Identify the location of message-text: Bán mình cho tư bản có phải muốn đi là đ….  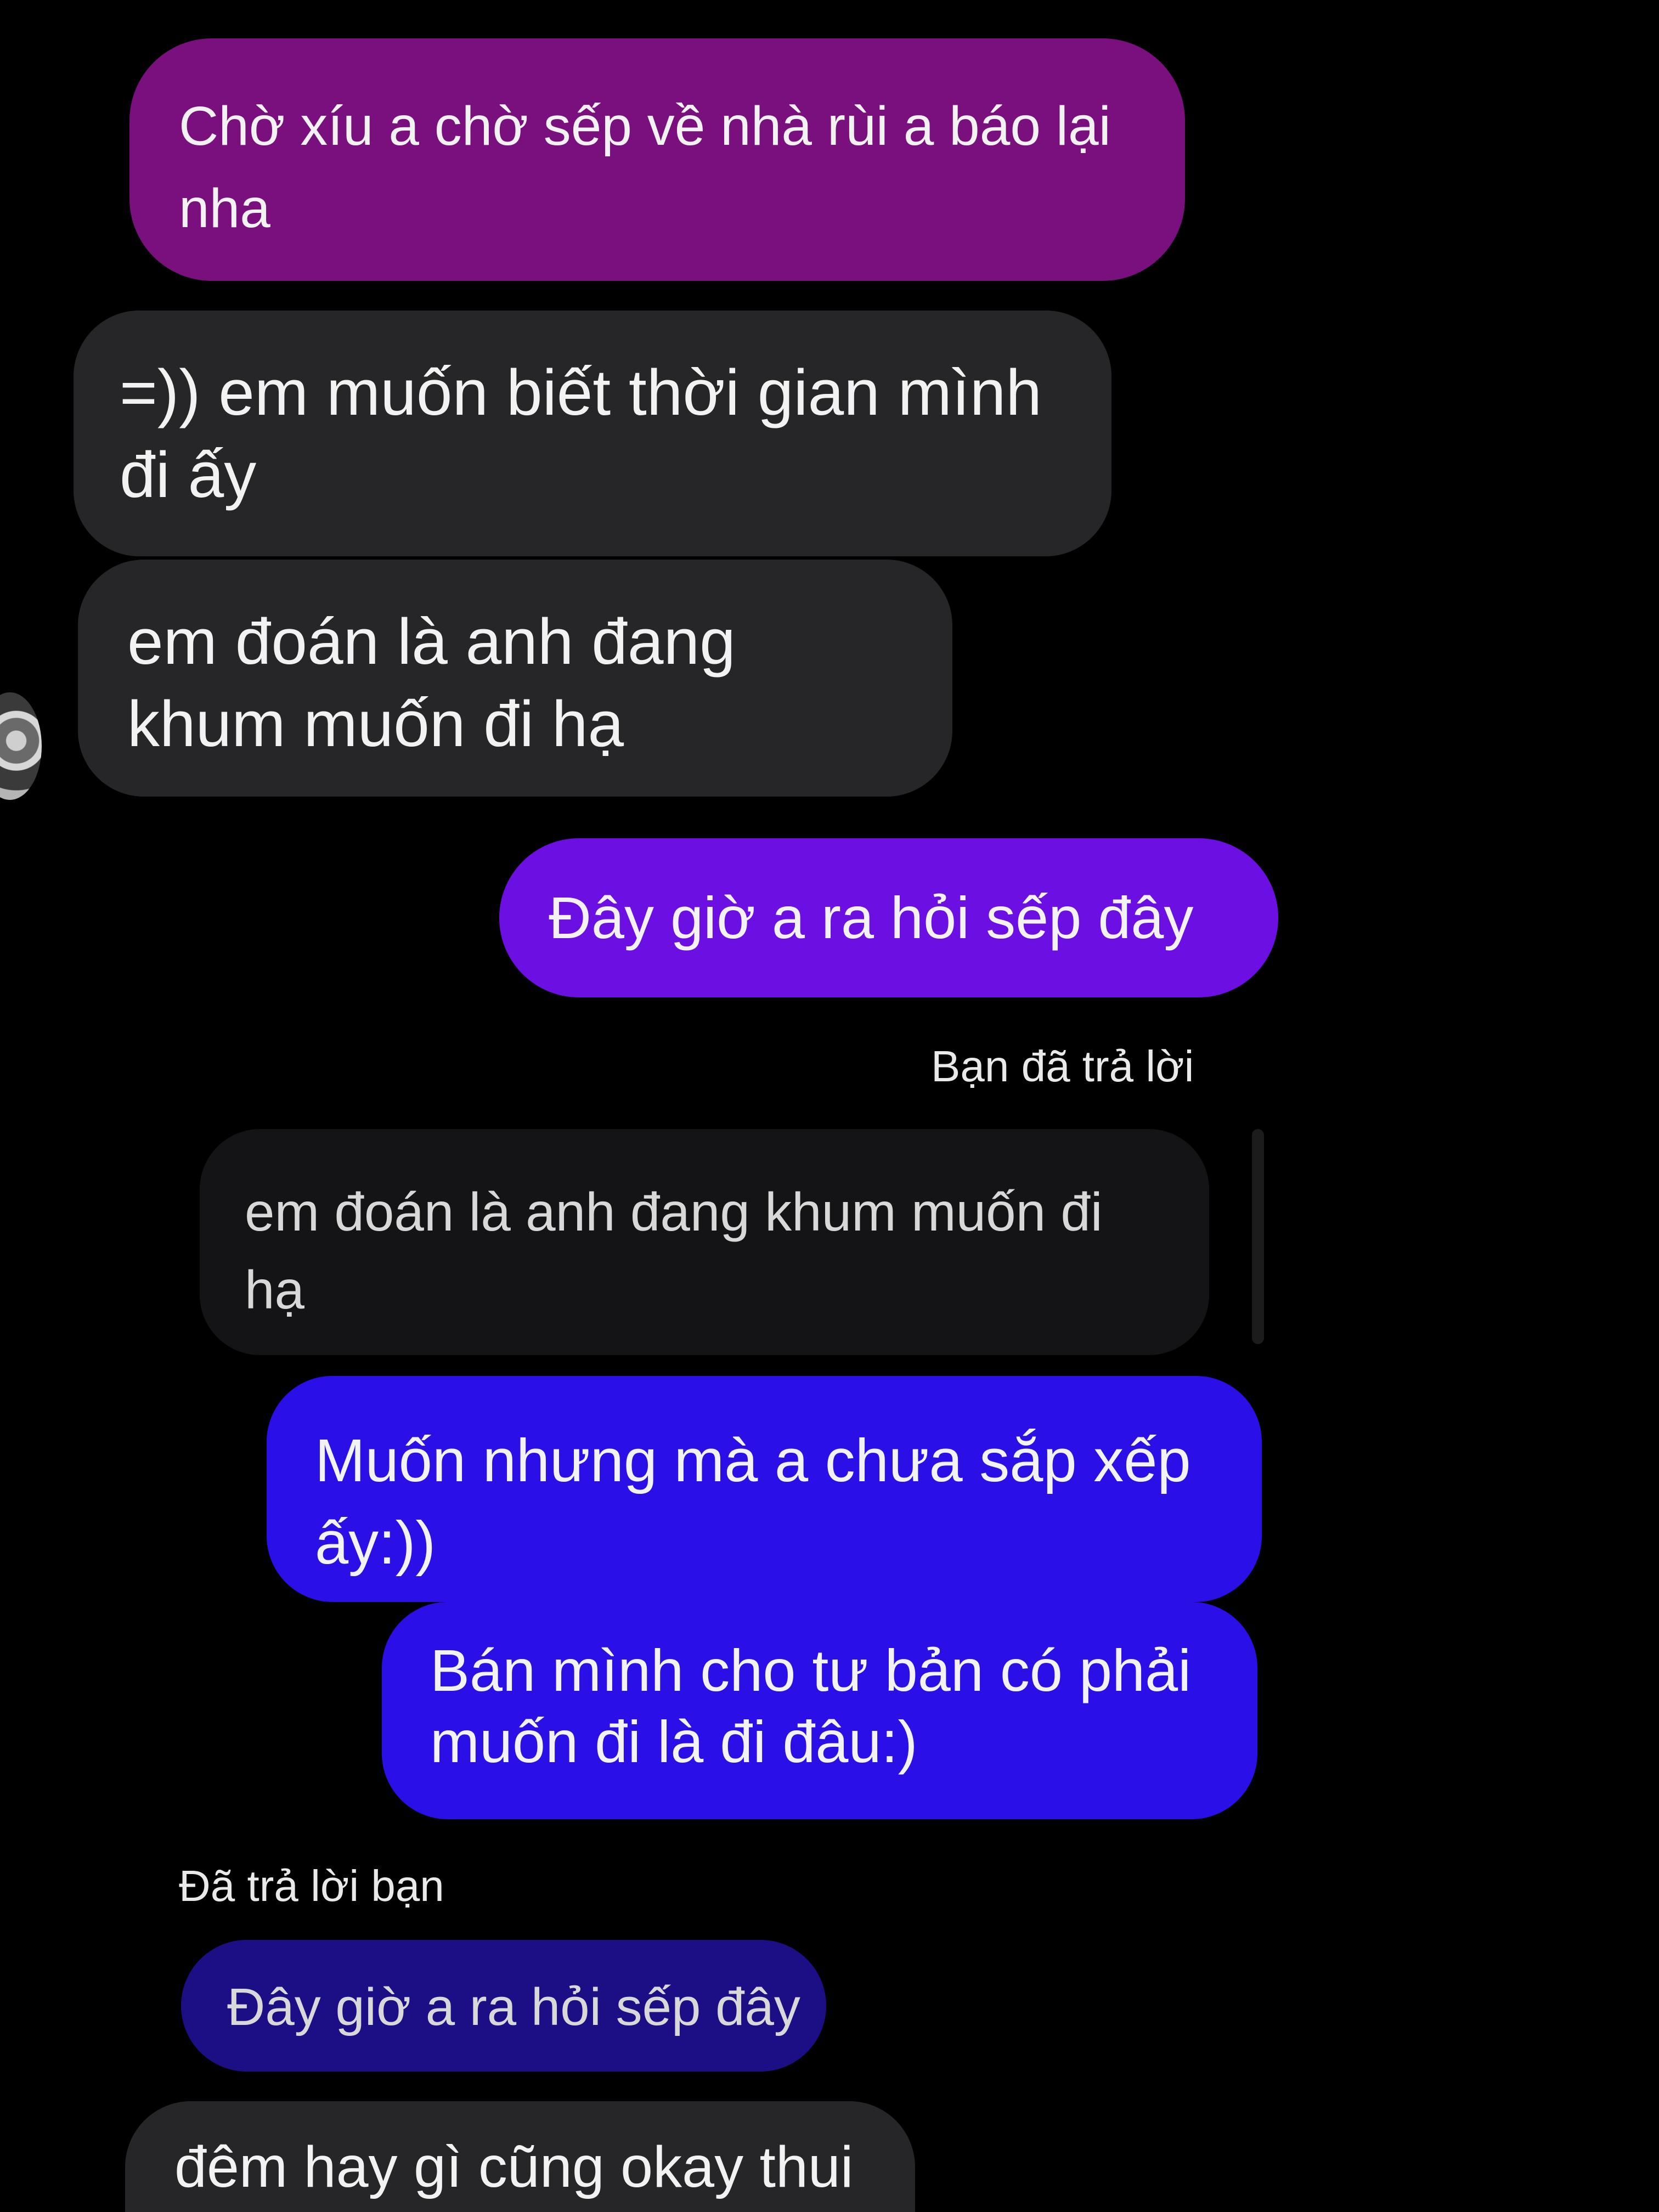
(811, 1706).